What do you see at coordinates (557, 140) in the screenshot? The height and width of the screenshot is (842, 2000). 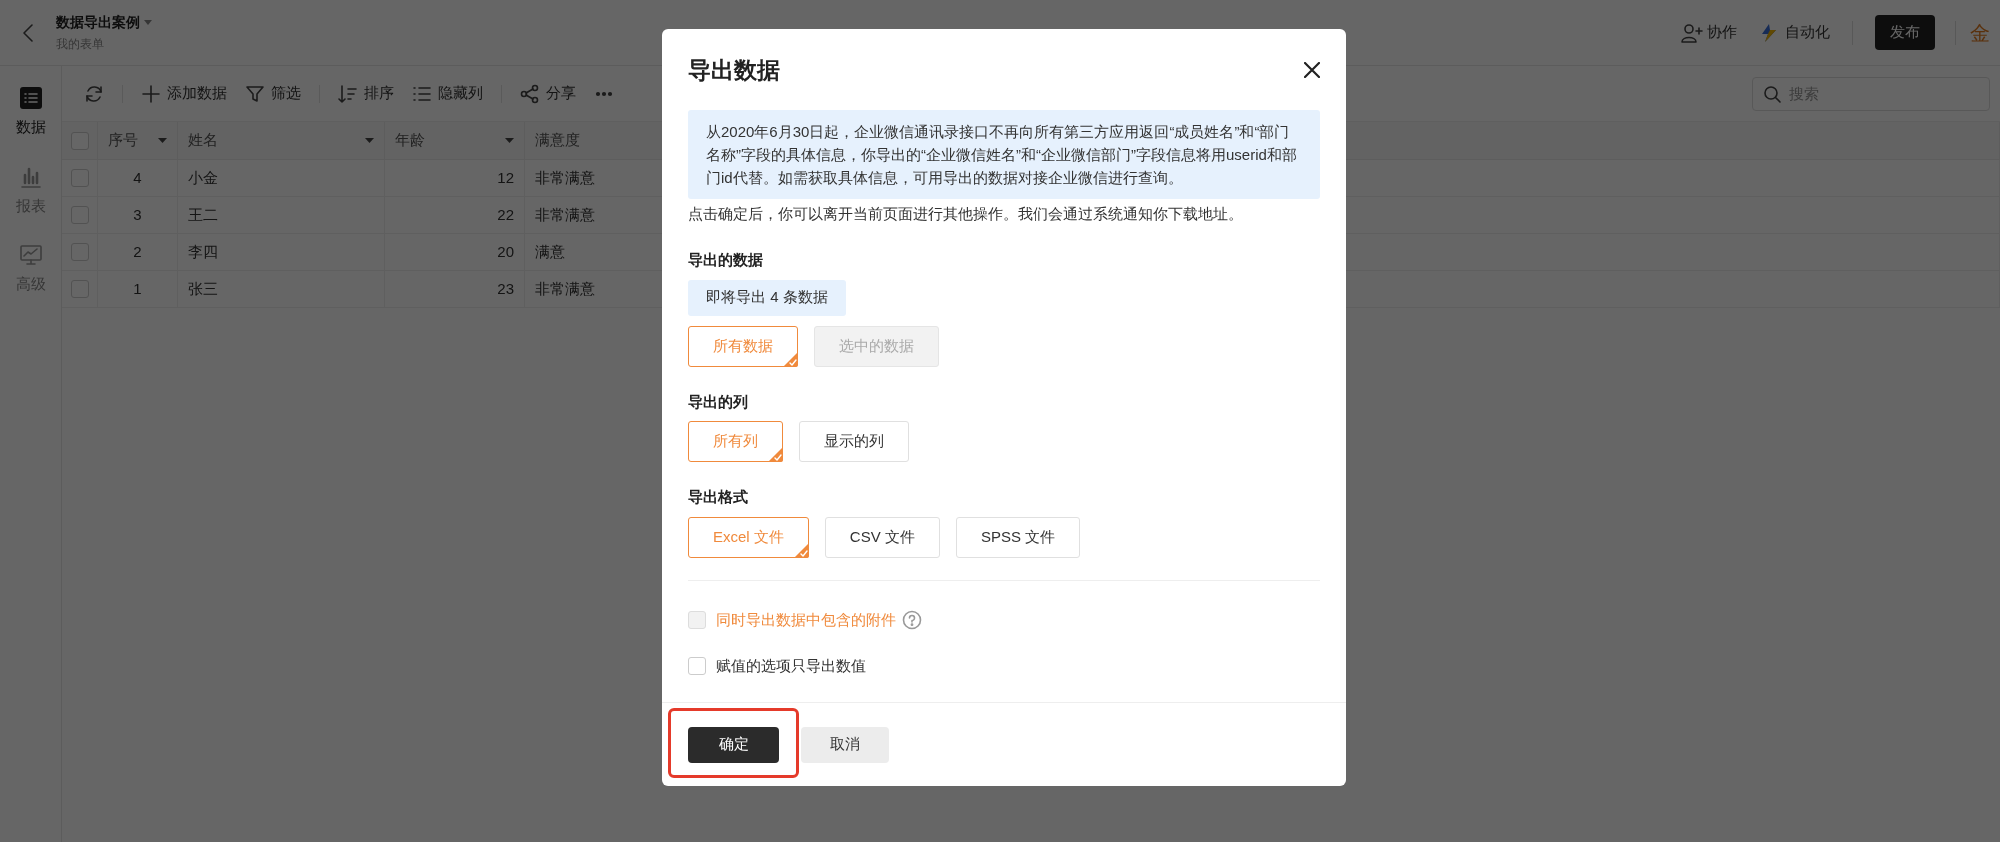 I see `header-label: 满意度` at bounding box center [557, 140].